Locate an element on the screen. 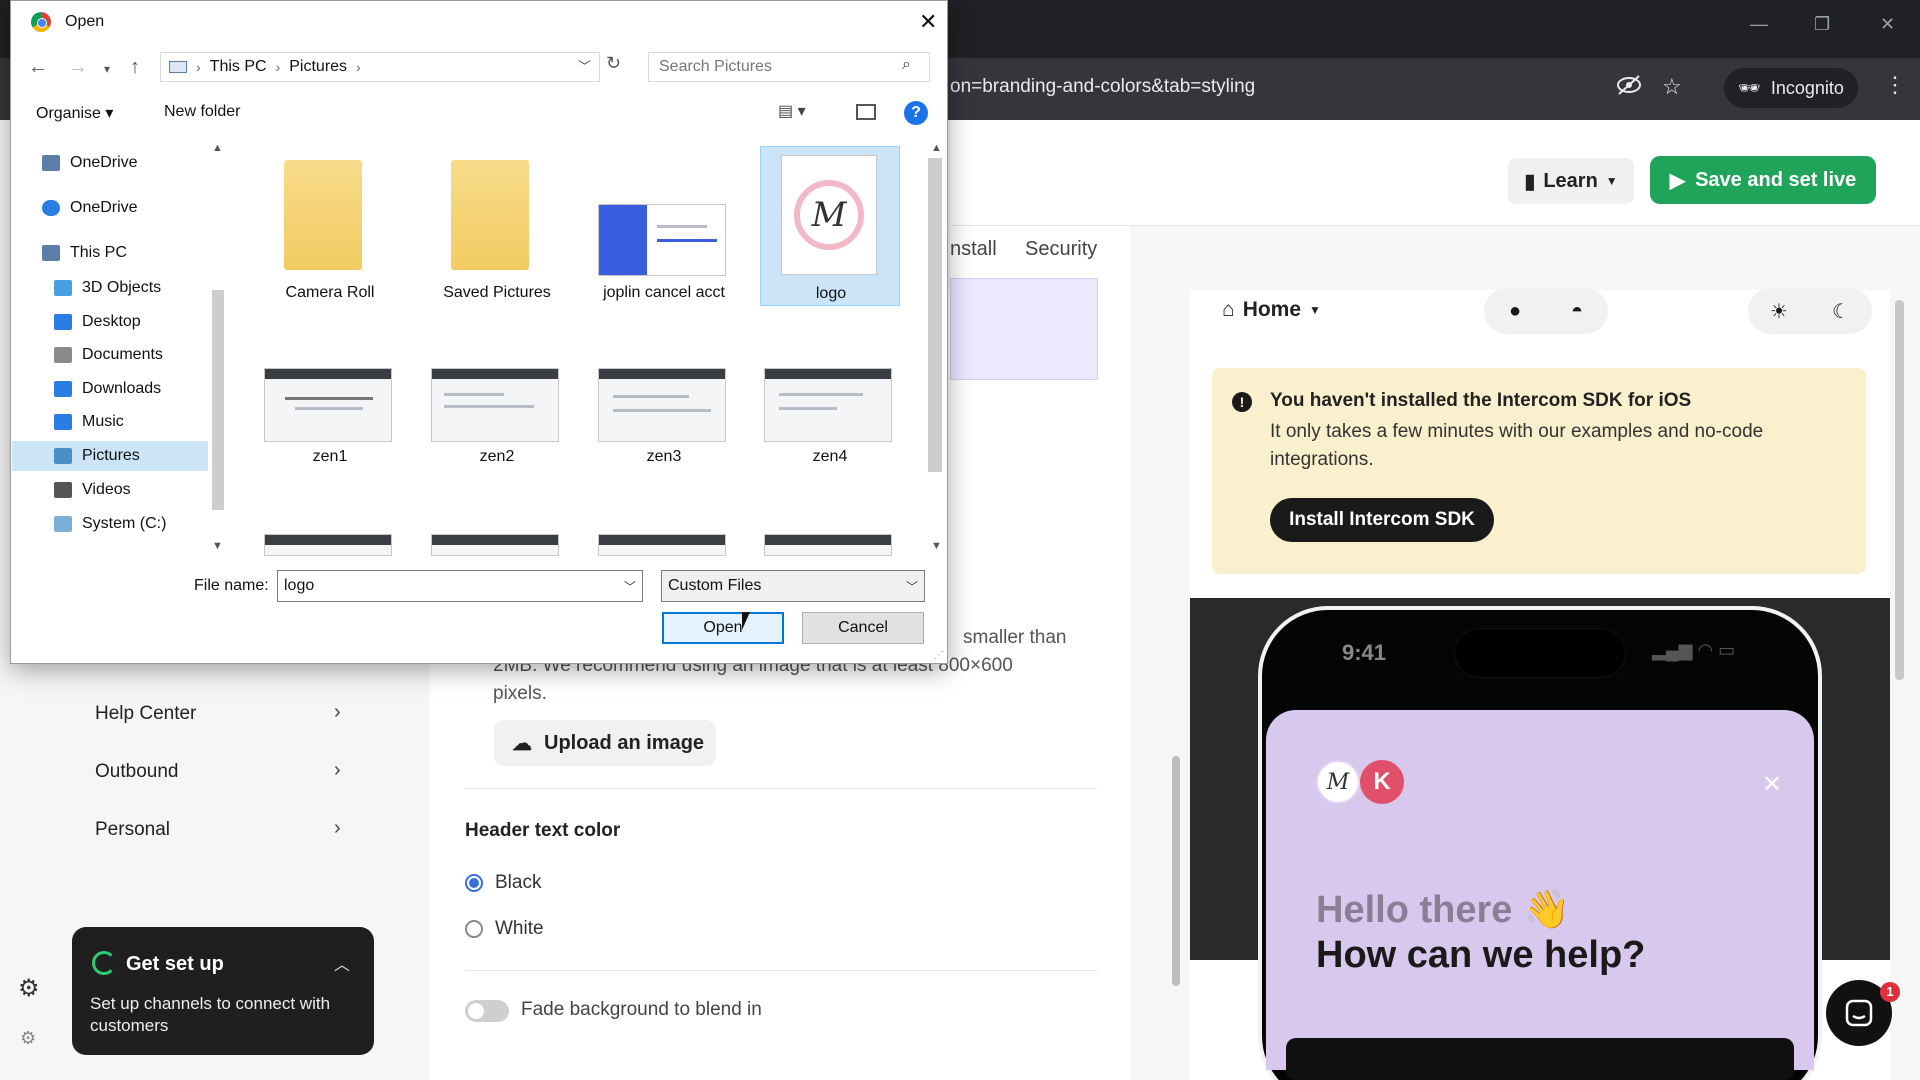 Image resolution: width=1920 pixels, height=1080 pixels. tree-onedrive: OneDrive is located at coordinates (90, 208).